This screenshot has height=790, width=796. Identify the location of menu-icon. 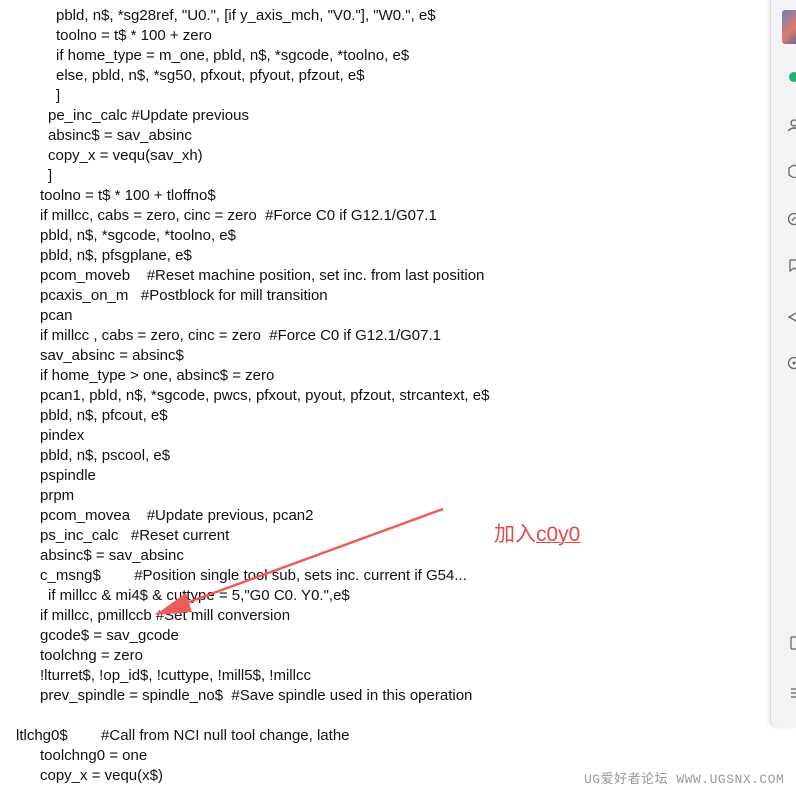
(789, 693).